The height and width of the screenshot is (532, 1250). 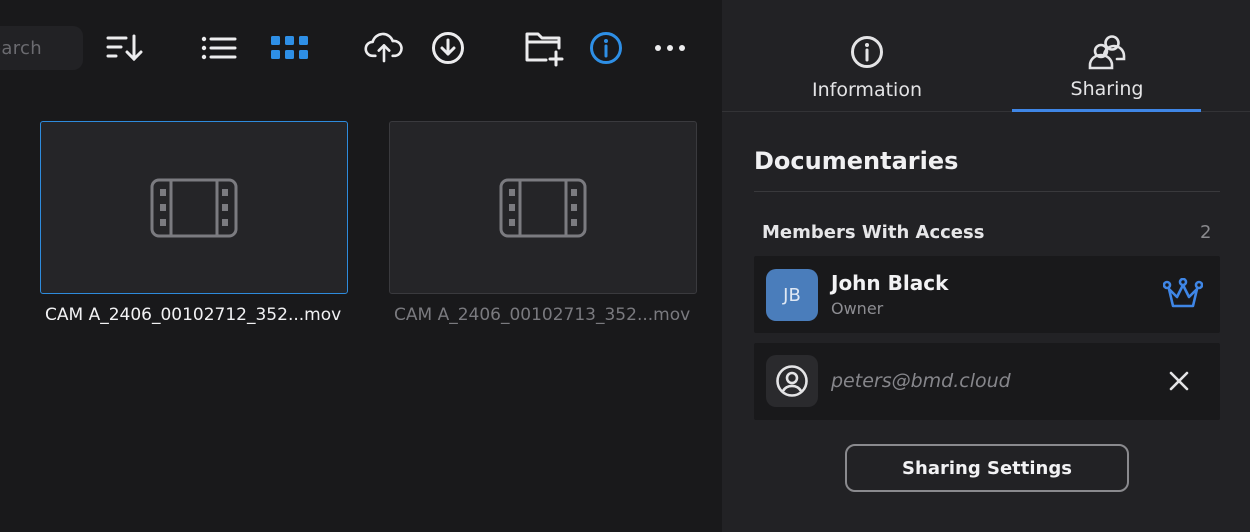 I want to click on new-folder-icon, so click(x=544, y=49).